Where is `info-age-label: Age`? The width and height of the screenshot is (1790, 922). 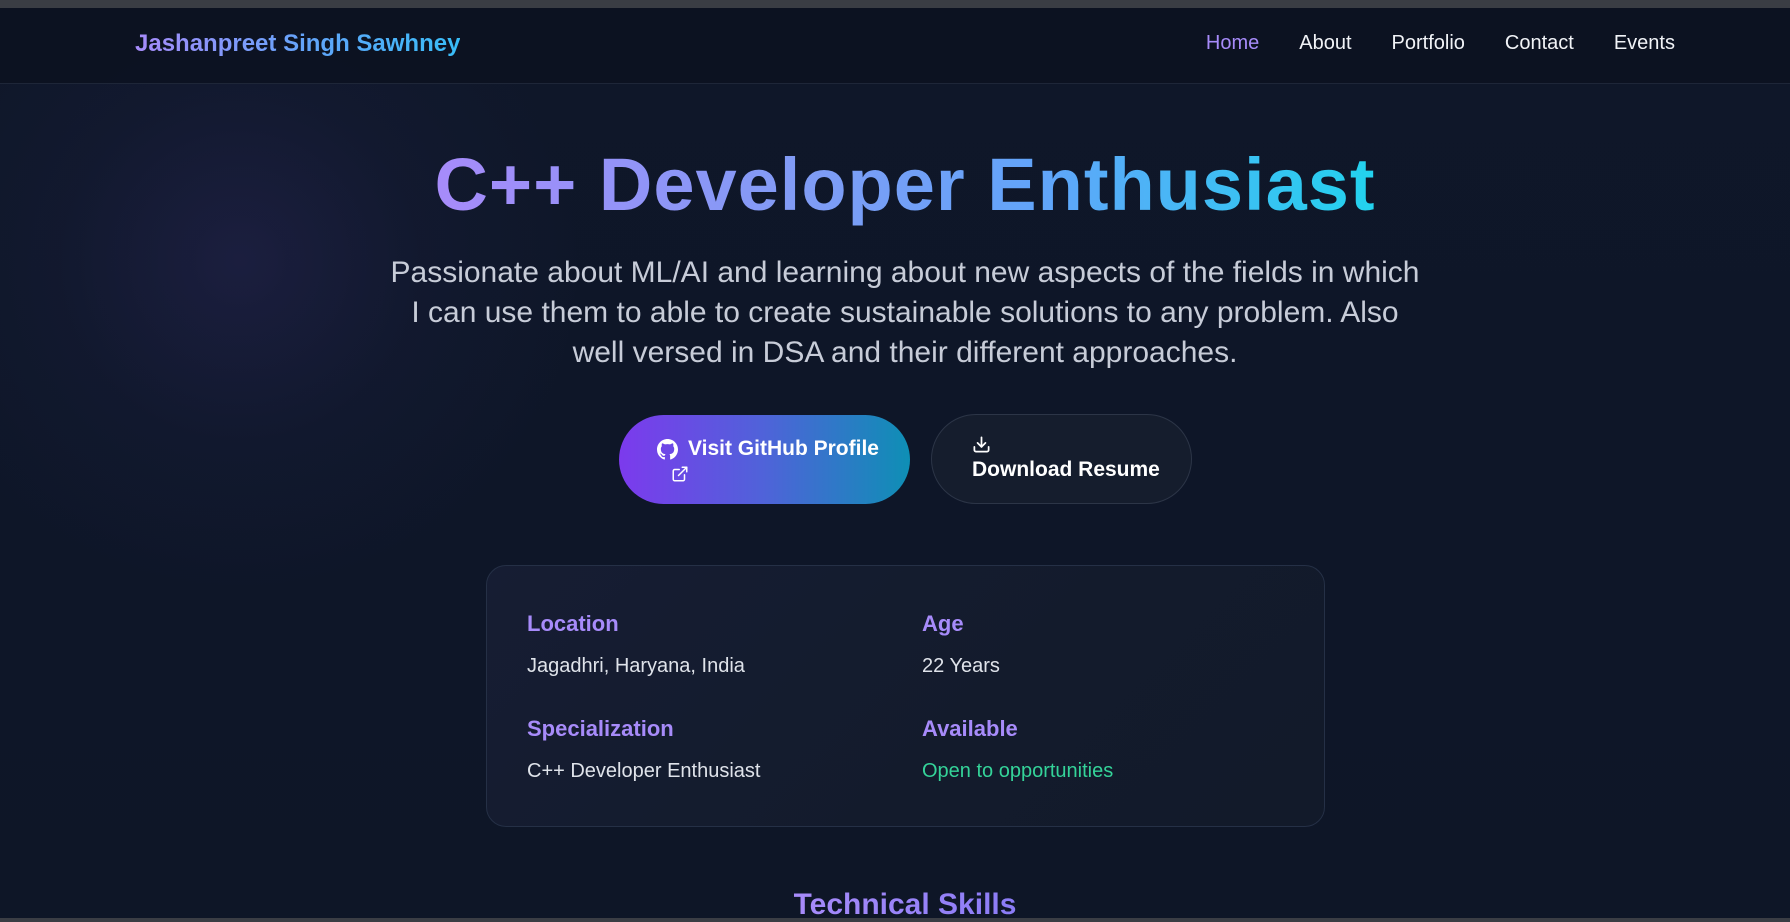
info-age-label: Age is located at coordinates (943, 623).